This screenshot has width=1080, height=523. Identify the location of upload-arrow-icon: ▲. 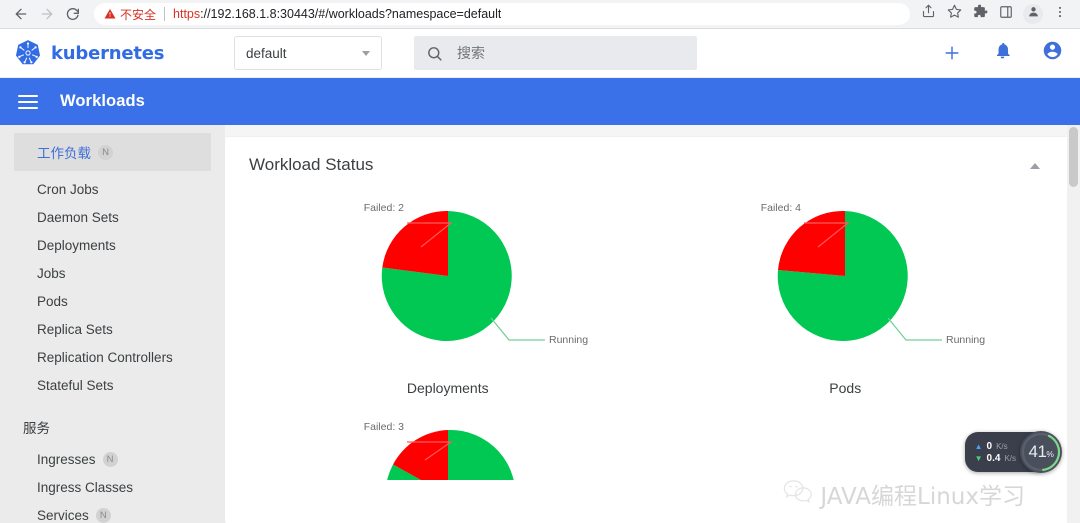
(978, 446).